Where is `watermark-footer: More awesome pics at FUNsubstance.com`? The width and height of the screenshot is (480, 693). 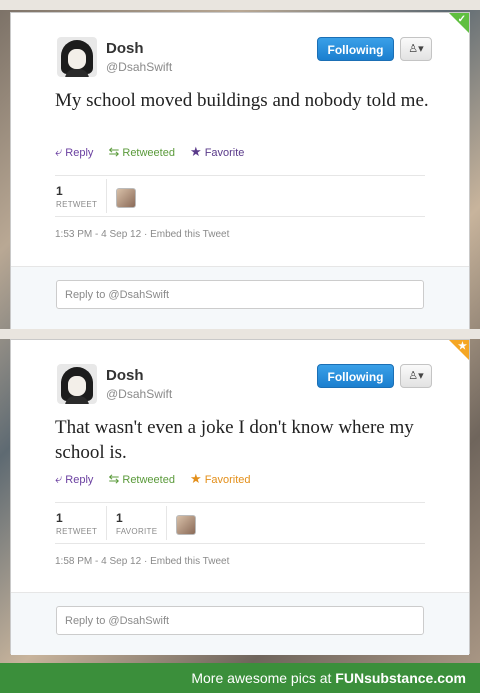
watermark-footer: More awesome pics at FUNsubstance.com is located at coordinates (240, 678).